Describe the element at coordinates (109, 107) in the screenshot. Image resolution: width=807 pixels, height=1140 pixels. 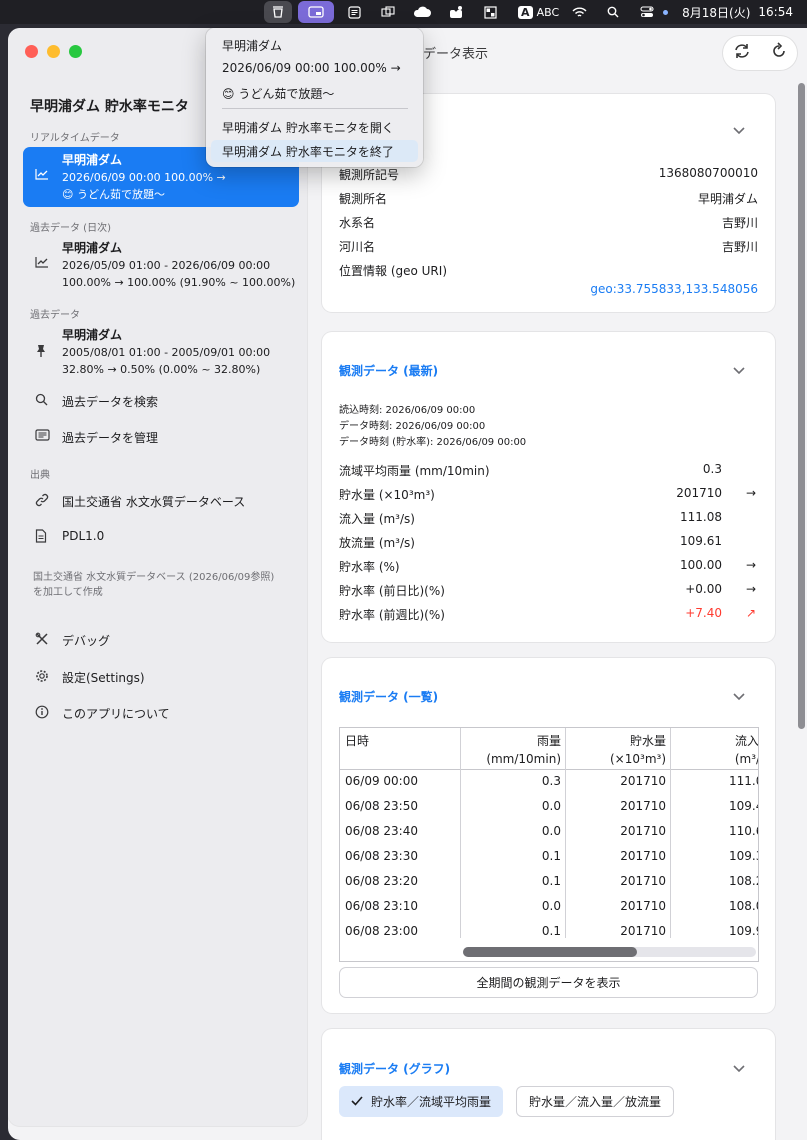
I see `sidebar-title: 早明浦ダム 貯水率モニタ` at that location.